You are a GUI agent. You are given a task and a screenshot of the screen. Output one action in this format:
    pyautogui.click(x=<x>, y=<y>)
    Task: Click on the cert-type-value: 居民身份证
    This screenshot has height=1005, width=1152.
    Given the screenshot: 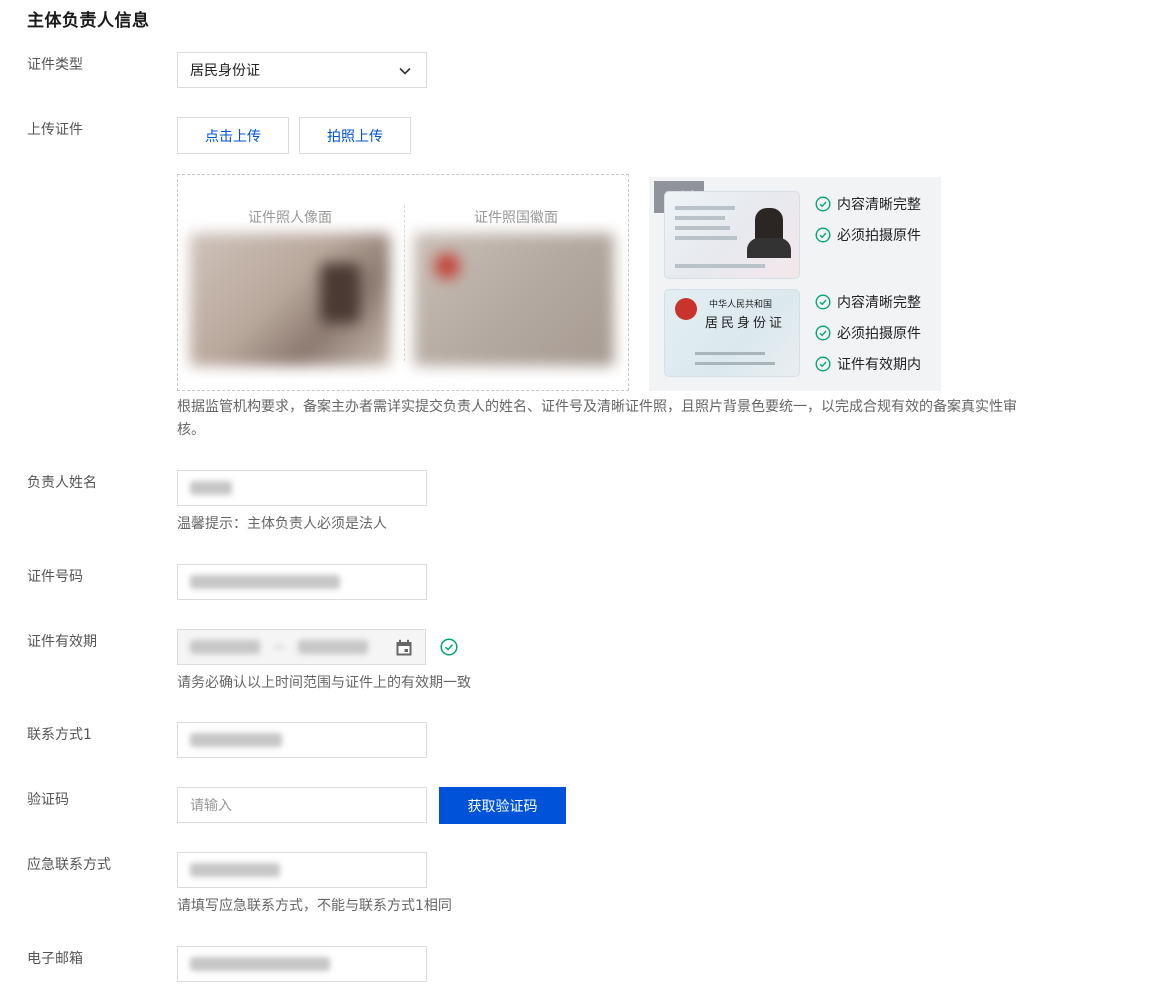 What is the action you would take?
    pyautogui.click(x=225, y=71)
    